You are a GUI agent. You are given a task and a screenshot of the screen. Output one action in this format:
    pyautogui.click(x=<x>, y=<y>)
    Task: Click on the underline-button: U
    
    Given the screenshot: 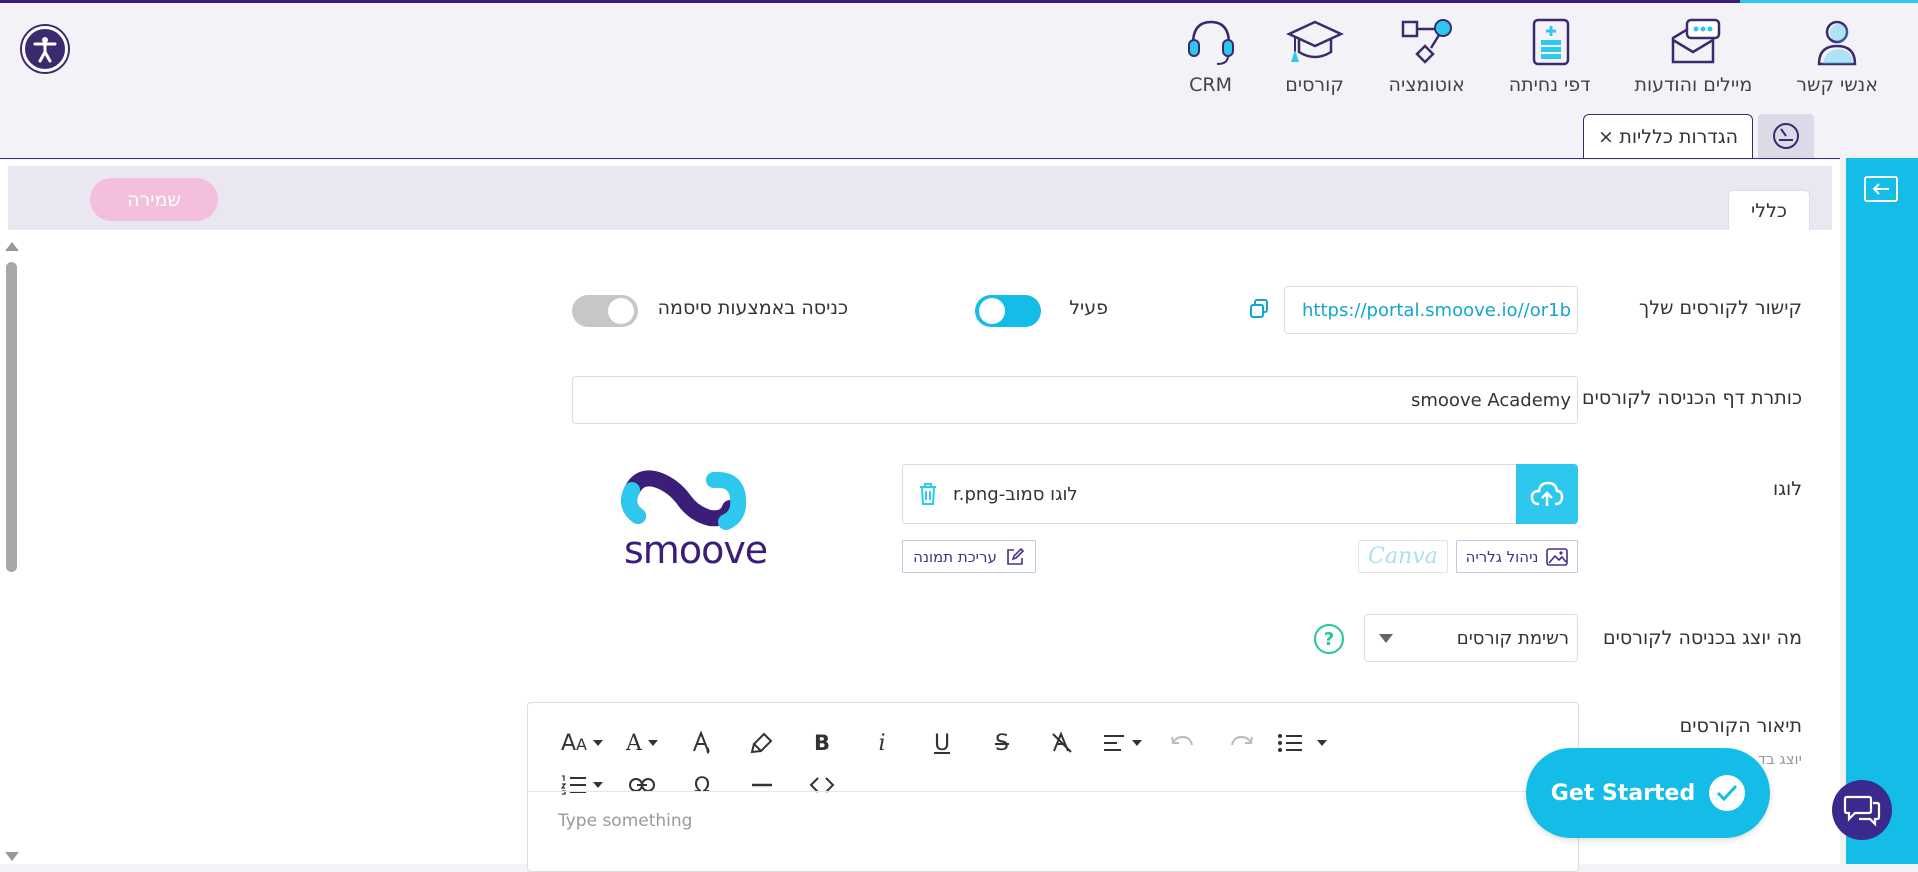 What is the action you would take?
    pyautogui.click(x=942, y=743)
    